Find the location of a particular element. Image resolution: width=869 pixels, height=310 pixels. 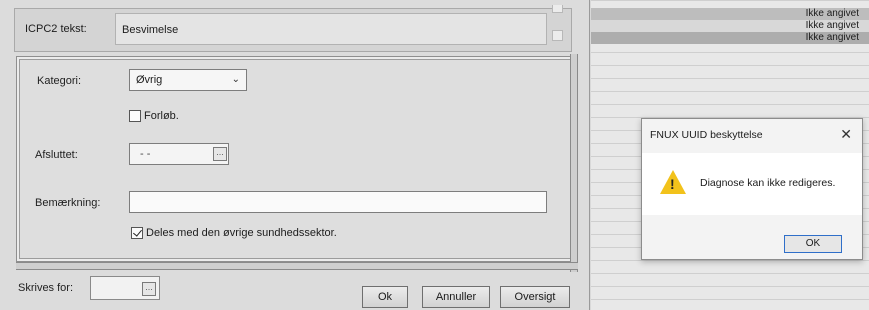

message-box-title: FNUX UUID beskyttelse is located at coordinates (706, 135).